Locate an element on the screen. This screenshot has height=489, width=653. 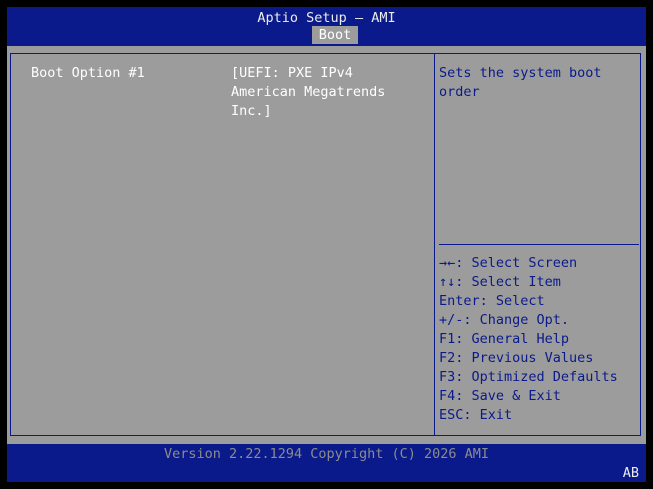
key-change-opt: +/-: Change Opt. is located at coordinates (504, 320).